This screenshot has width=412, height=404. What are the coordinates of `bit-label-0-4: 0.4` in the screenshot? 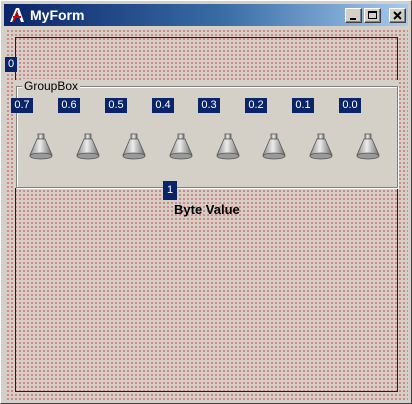 It's located at (163, 105).